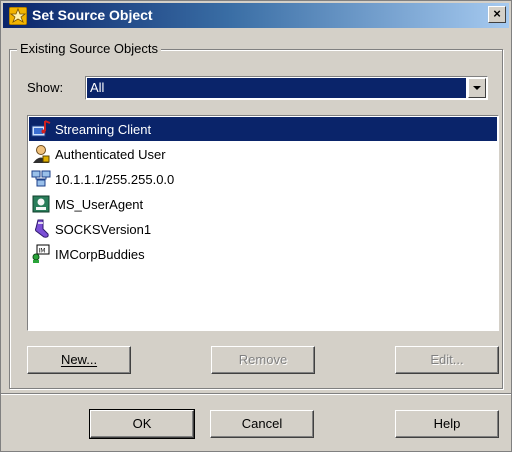  I want to click on help-button-label: Help, so click(447, 423).